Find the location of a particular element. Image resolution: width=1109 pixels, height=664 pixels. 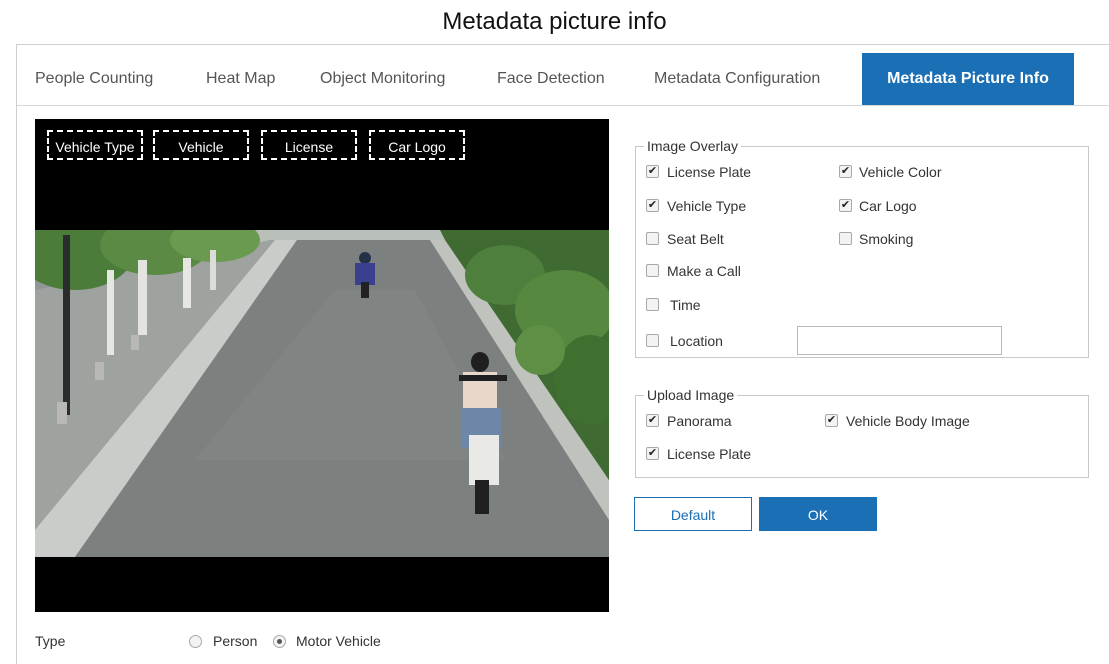

default-button: Default is located at coordinates (693, 514).